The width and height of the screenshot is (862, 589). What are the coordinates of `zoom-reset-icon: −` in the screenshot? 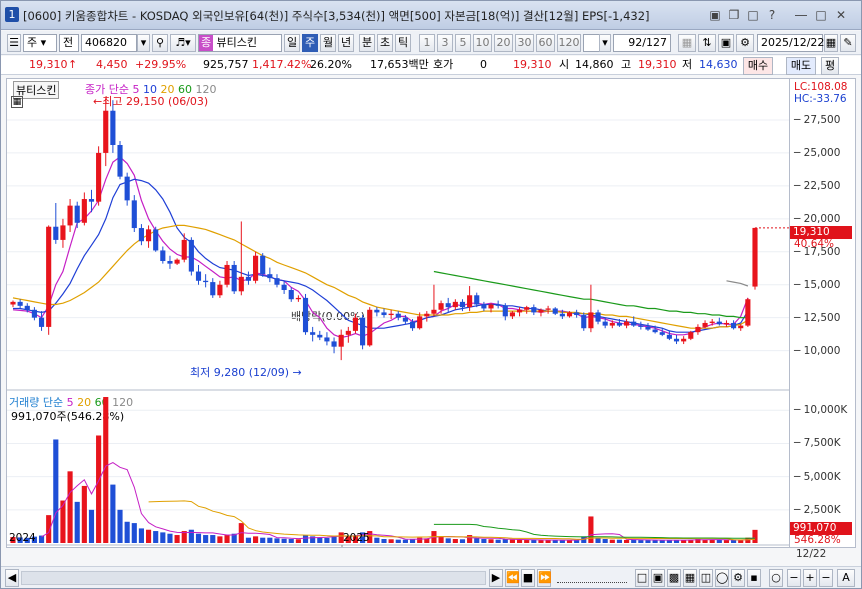 It's located at (826, 578).